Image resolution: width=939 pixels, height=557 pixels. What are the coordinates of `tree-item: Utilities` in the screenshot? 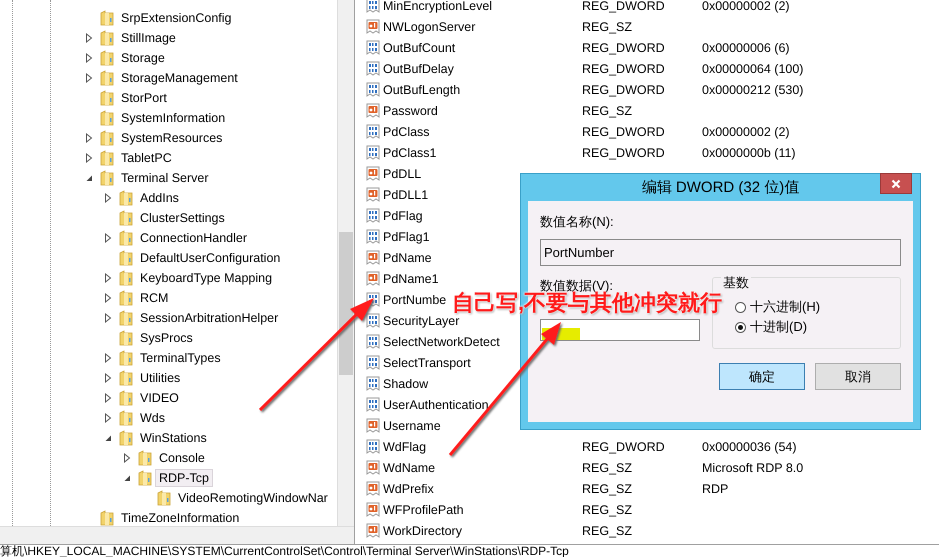 It's located at (160, 378).